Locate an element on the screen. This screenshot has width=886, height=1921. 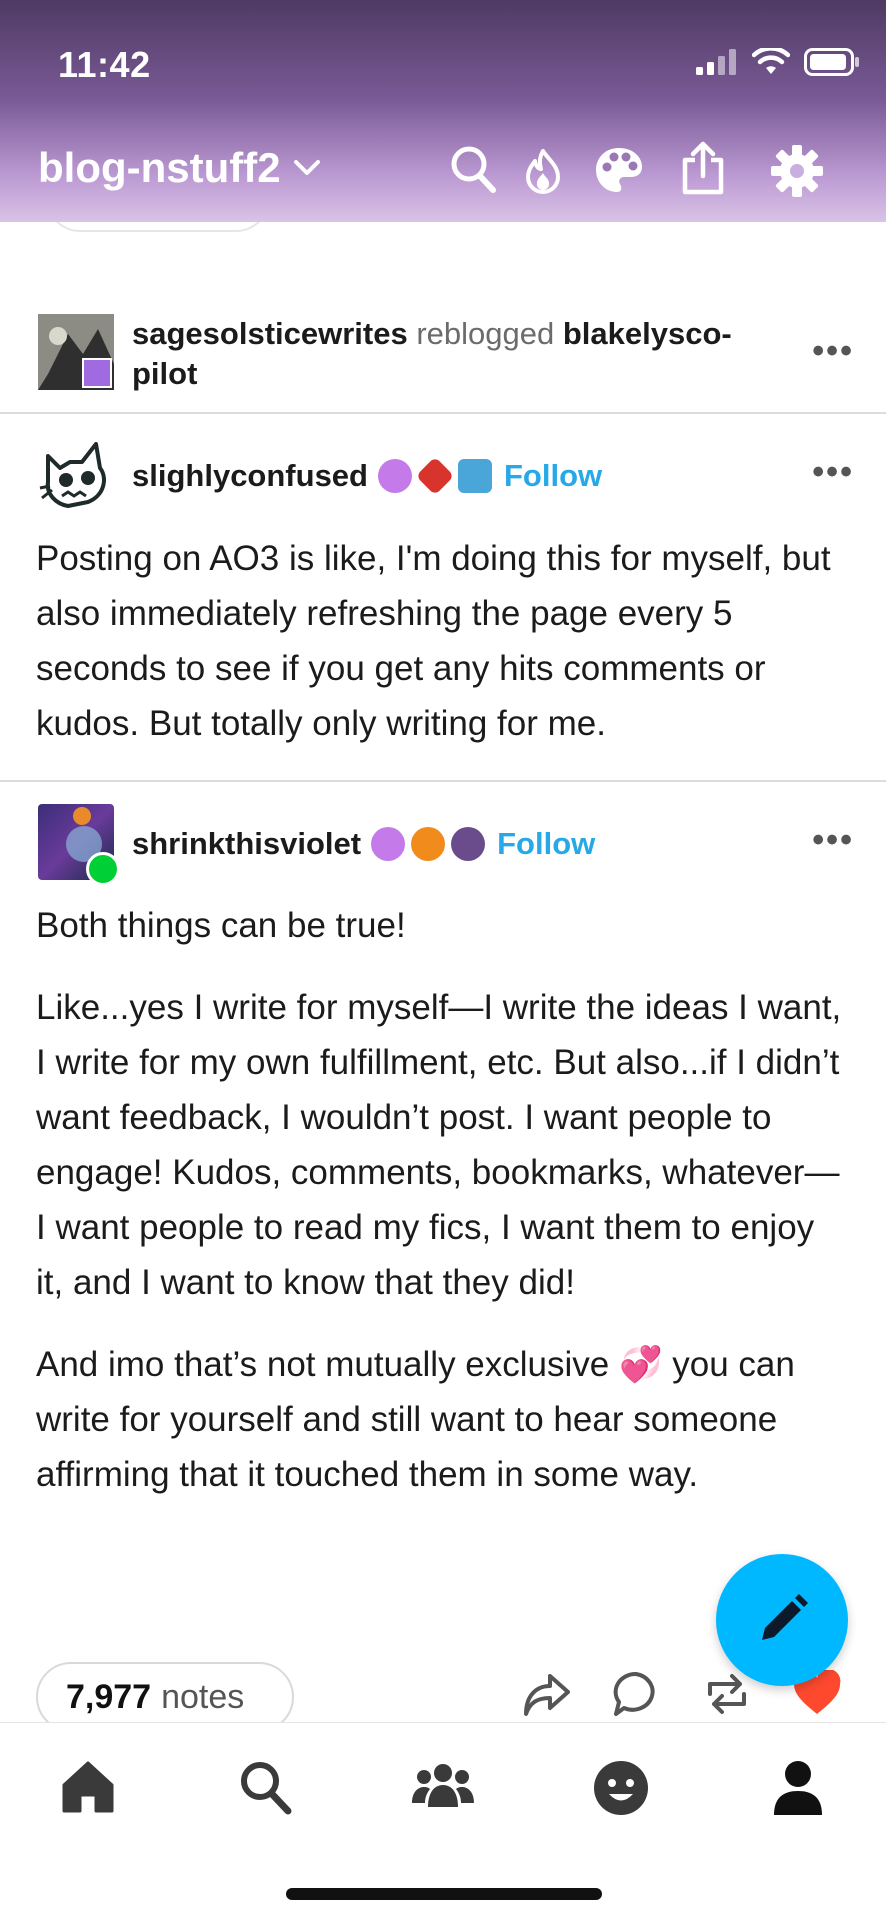
reply-icon is located at coordinates (636, 1694).